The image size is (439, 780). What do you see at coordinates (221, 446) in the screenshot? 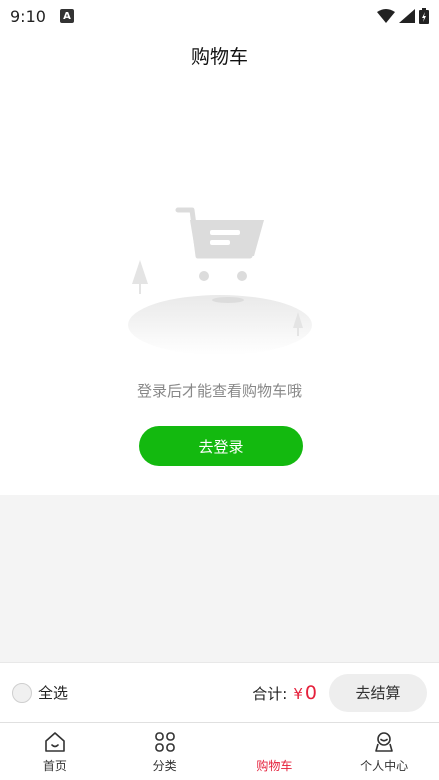
I see `login-button: 去登录` at bounding box center [221, 446].